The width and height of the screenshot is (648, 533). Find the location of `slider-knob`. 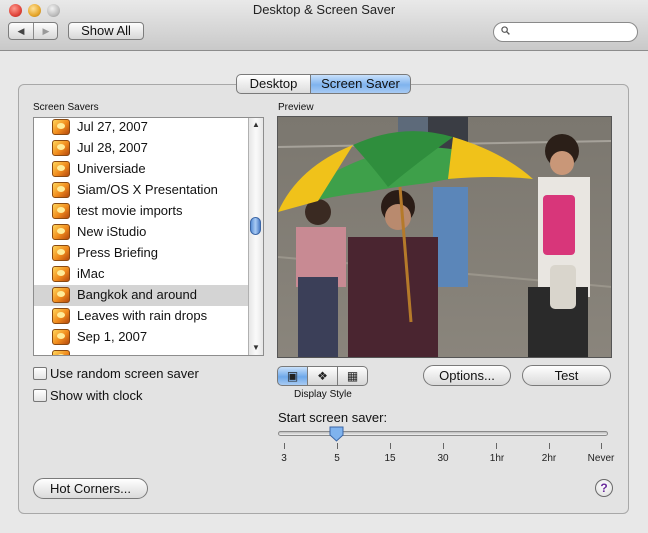

slider-knob is located at coordinates (336, 434).